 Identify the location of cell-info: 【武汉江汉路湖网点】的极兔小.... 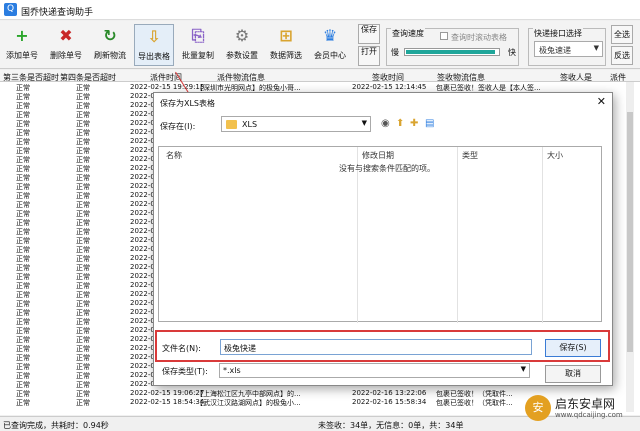
(248, 403).